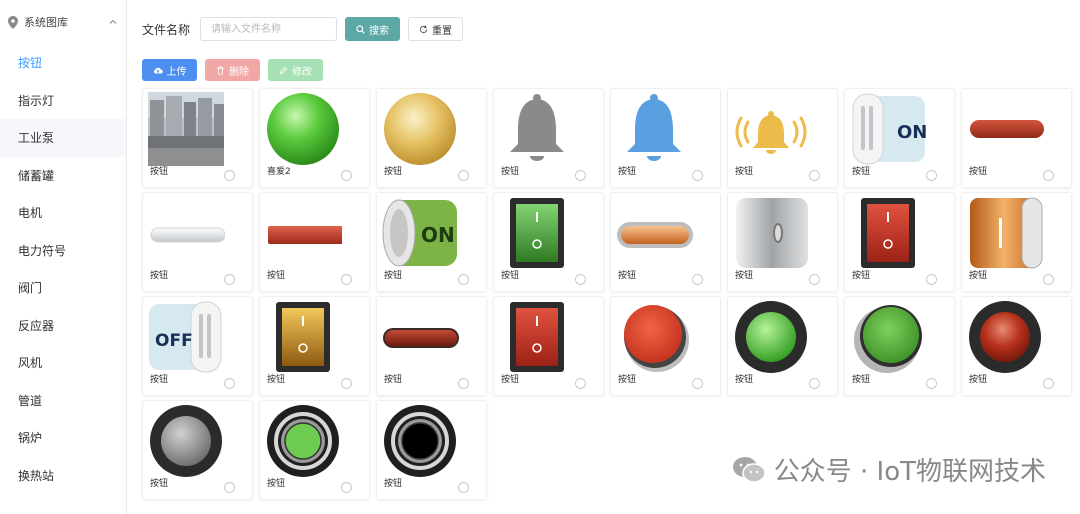  Describe the element at coordinates (63, 326) in the screenshot. I see `sidebar-item-reactors: 反应器` at that location.